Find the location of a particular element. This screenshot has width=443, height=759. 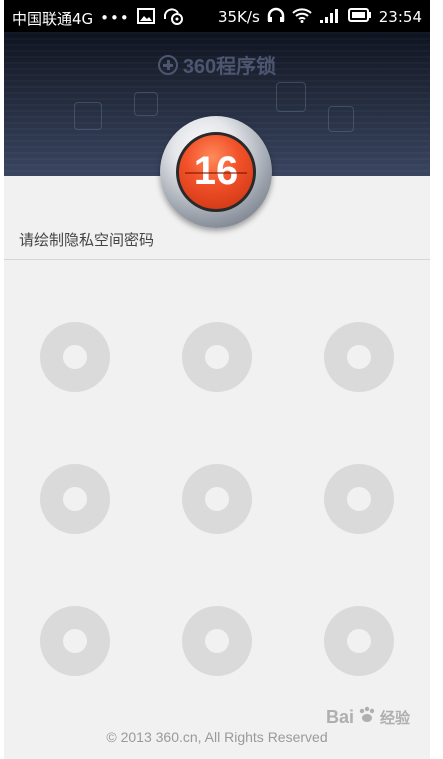

headset-sync-icon is located at coordinates (173, 18).